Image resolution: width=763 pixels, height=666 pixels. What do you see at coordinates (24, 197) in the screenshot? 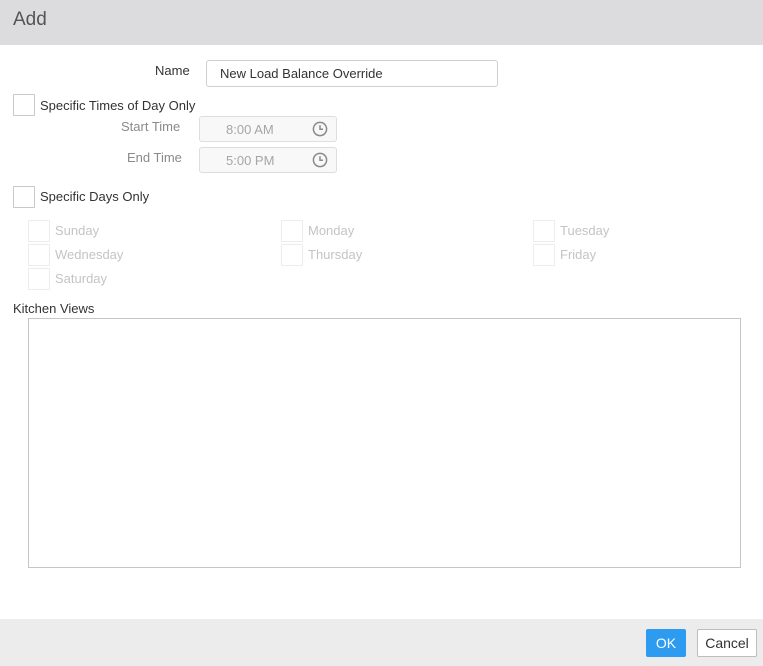
I see `specific-days-checkbox` at bounding box center [24, 197].